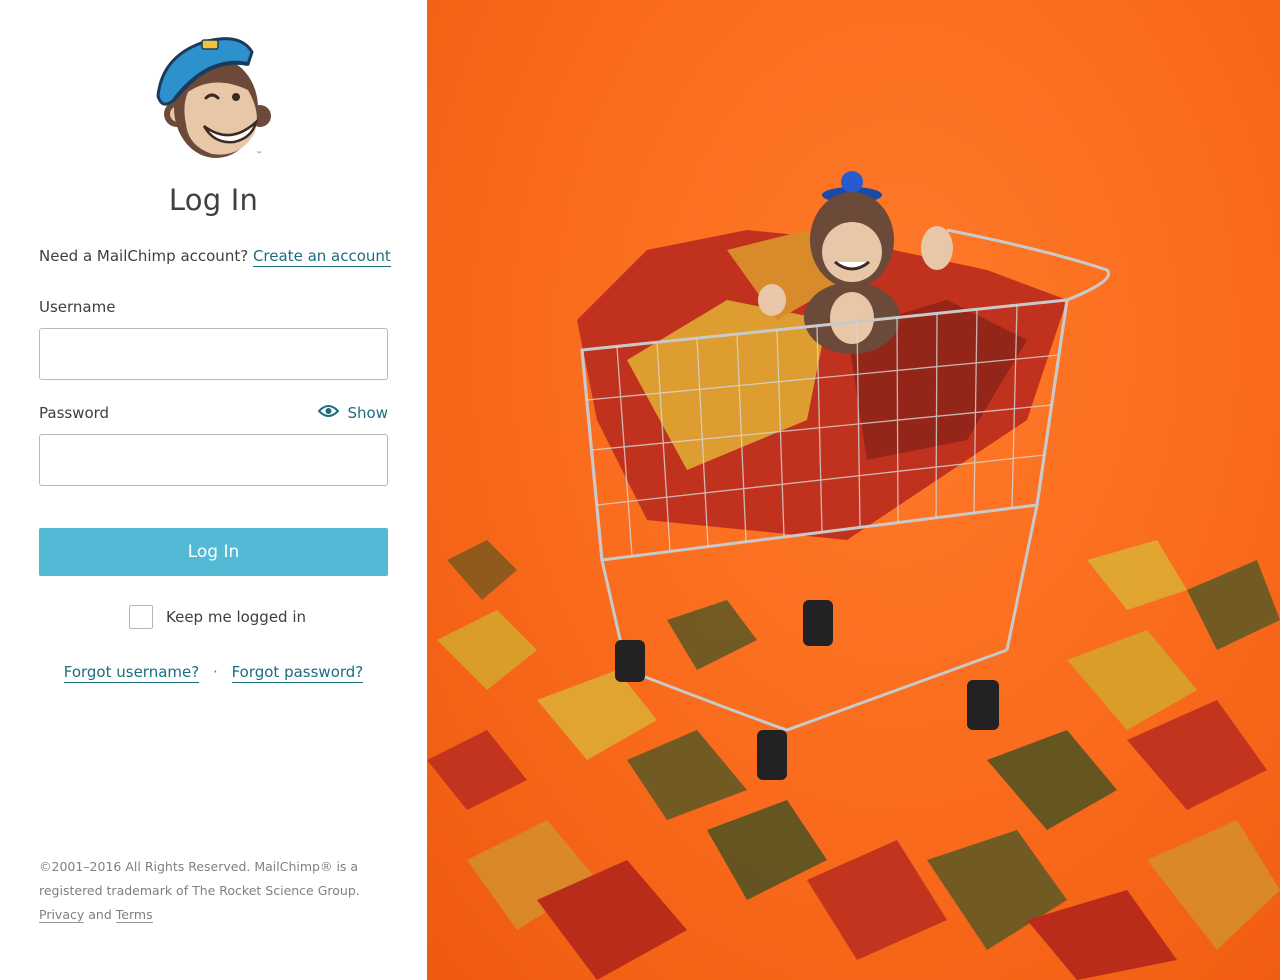 The height and width of the screenshot is (980, 1280). Describe the element at coordinates (259, 154) in the screenshot. I see `svg-text: ™` at that location.